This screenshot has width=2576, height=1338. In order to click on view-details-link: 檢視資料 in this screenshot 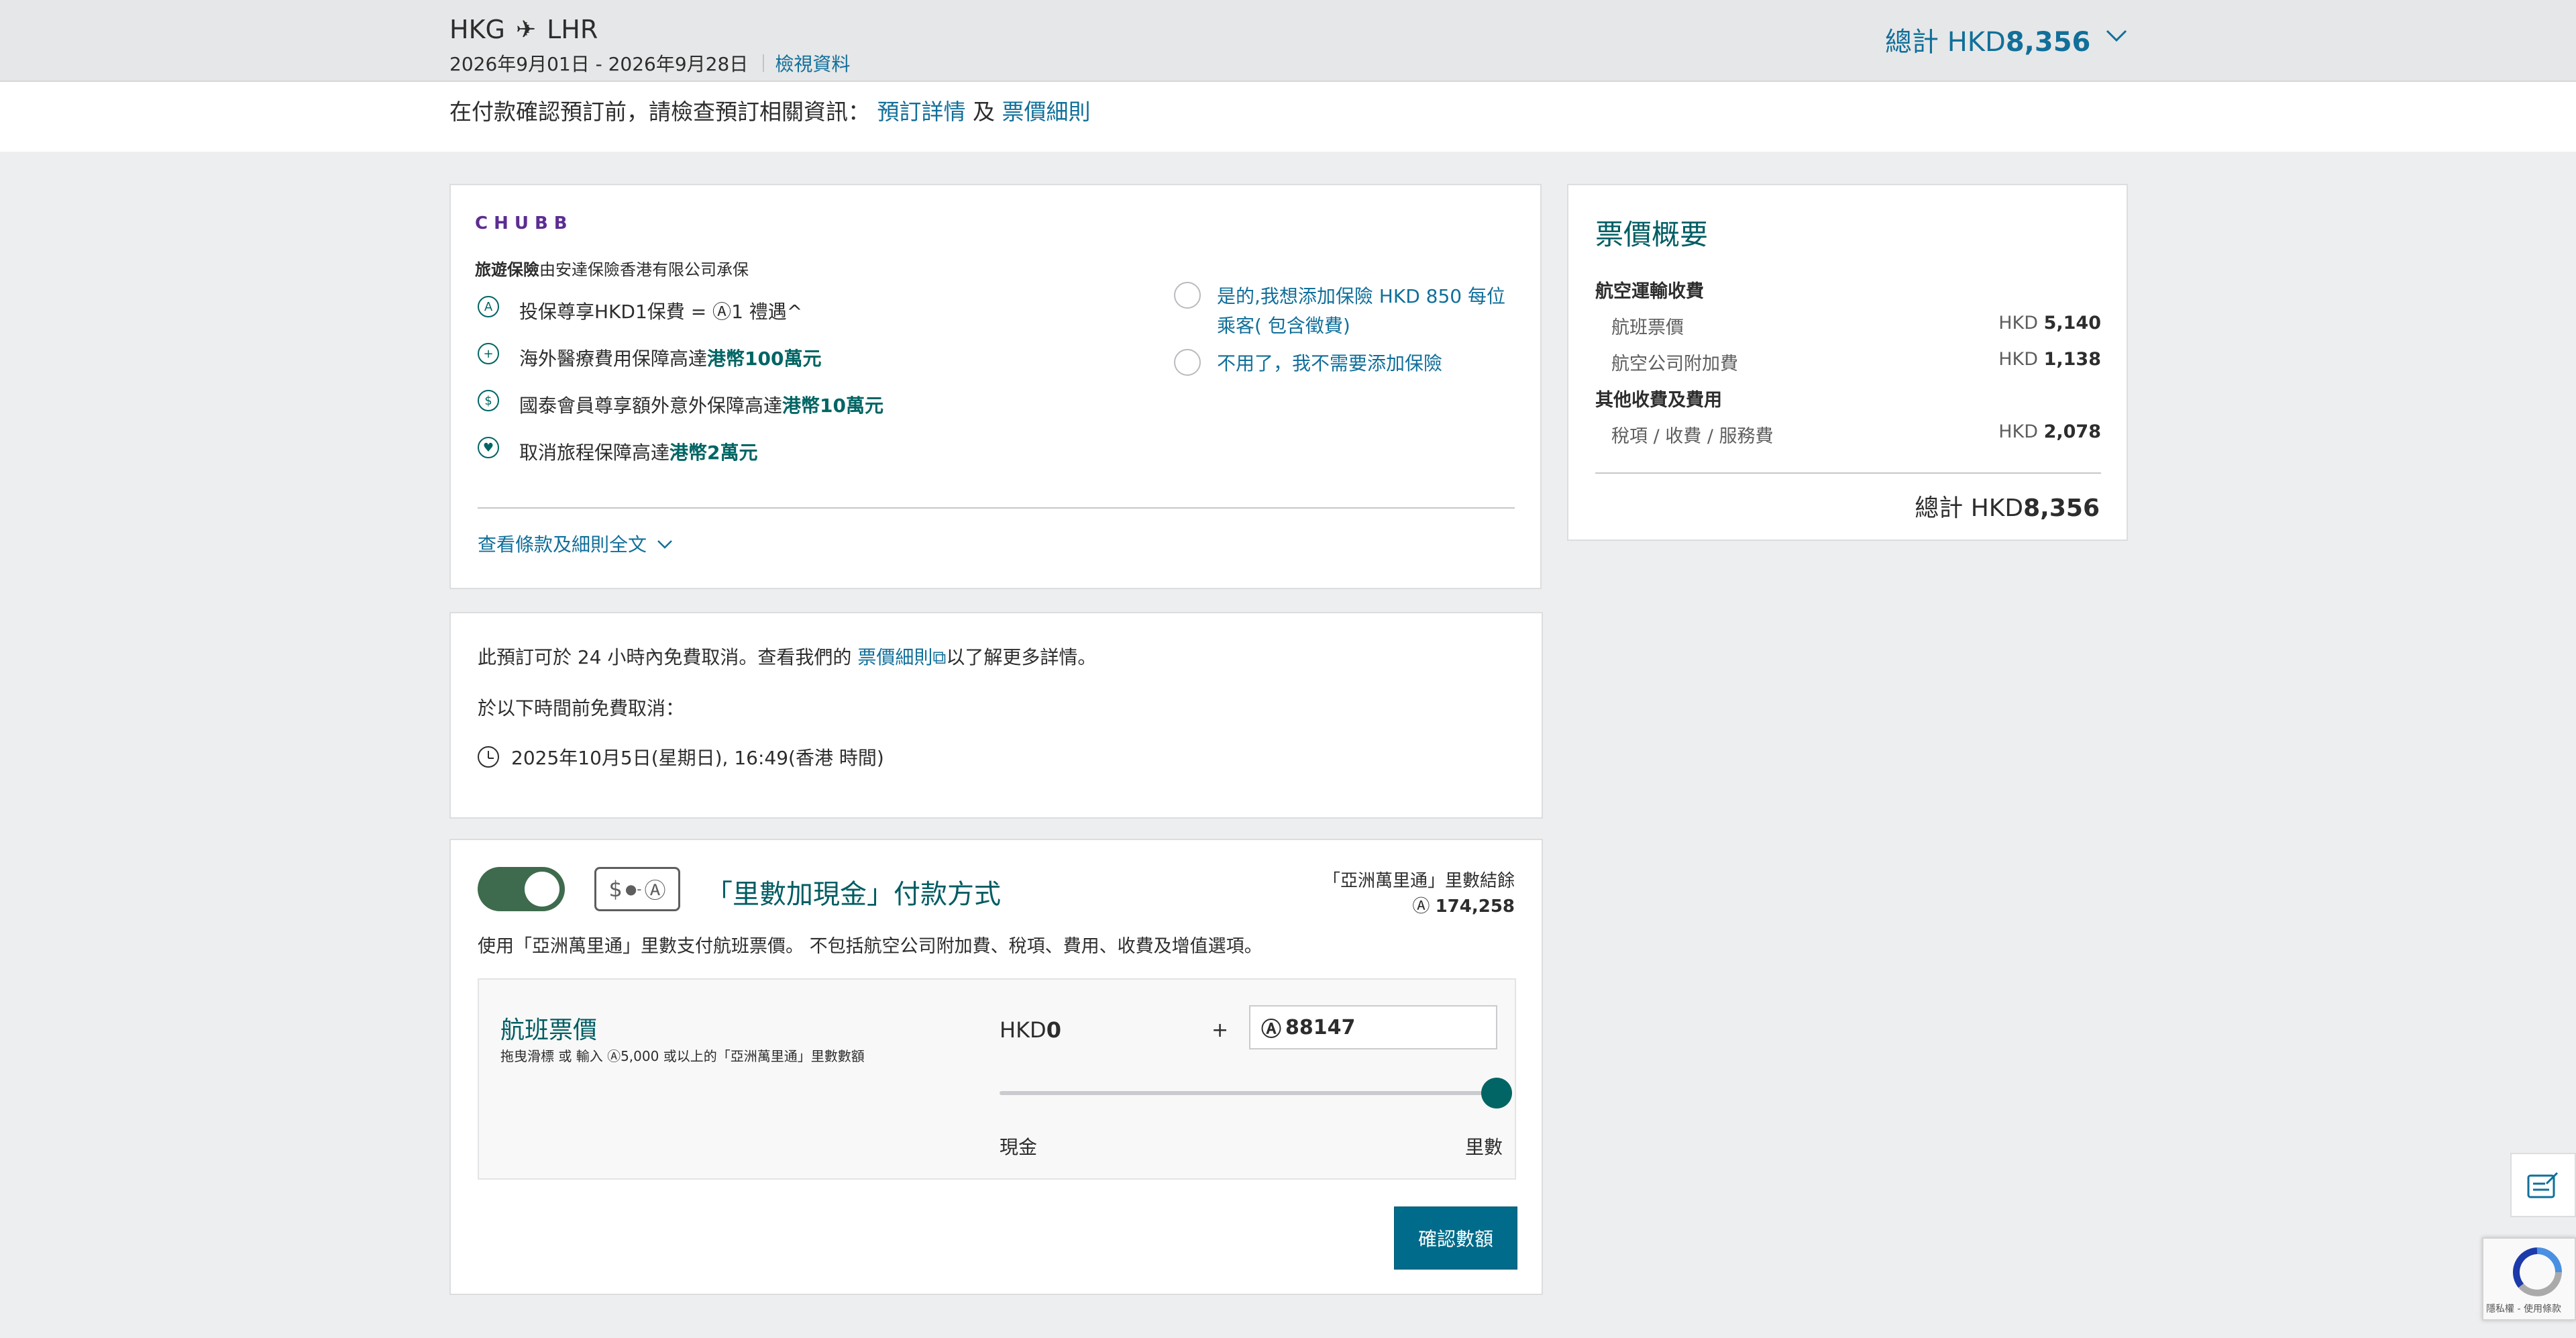, I will do `click(812, 63)`.